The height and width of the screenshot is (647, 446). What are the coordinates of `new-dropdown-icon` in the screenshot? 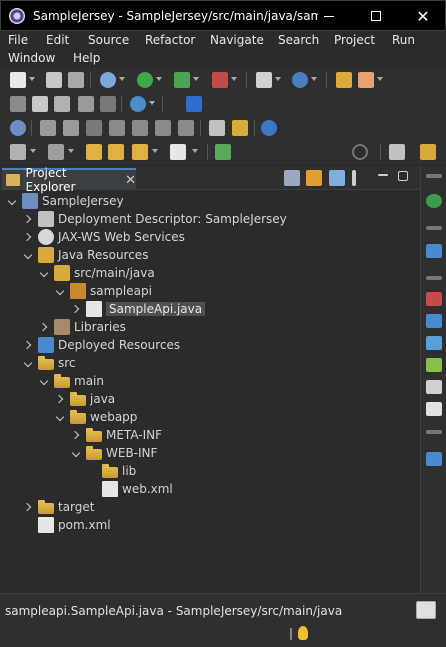 It's located at (32, 79).